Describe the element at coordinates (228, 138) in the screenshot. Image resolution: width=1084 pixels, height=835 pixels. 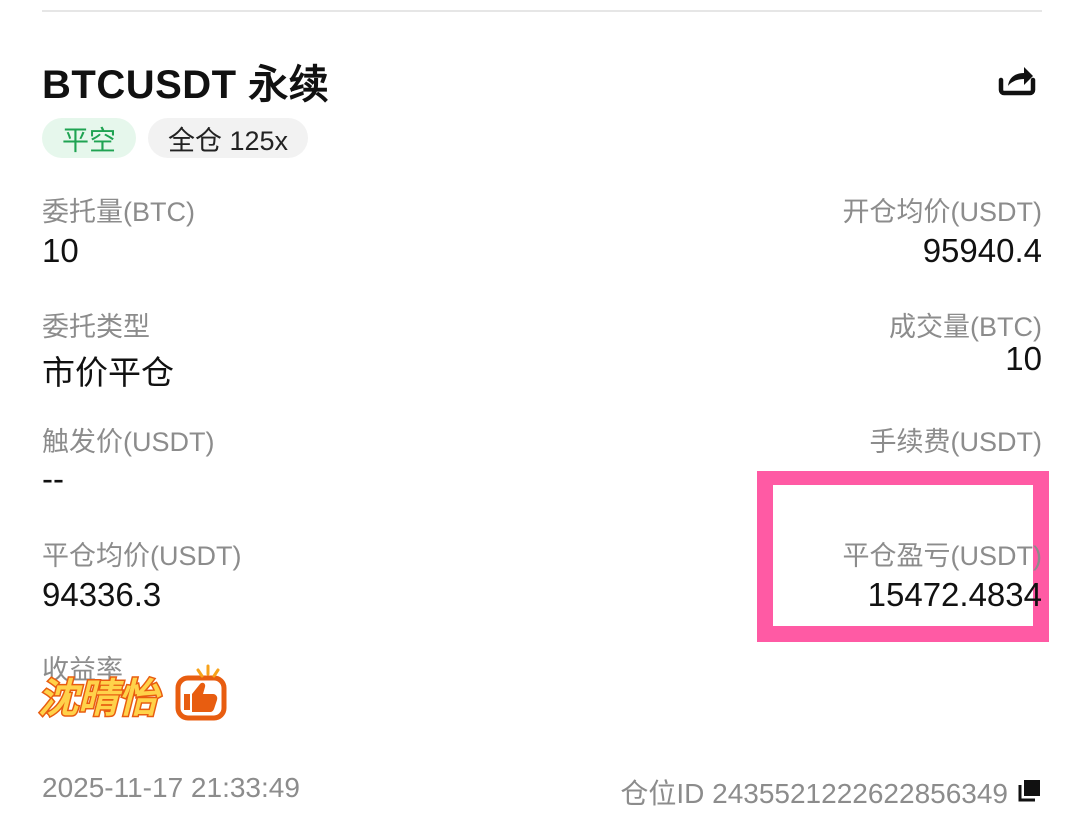
I see `margin-leverage-tag: 全仓 125x` at that location.